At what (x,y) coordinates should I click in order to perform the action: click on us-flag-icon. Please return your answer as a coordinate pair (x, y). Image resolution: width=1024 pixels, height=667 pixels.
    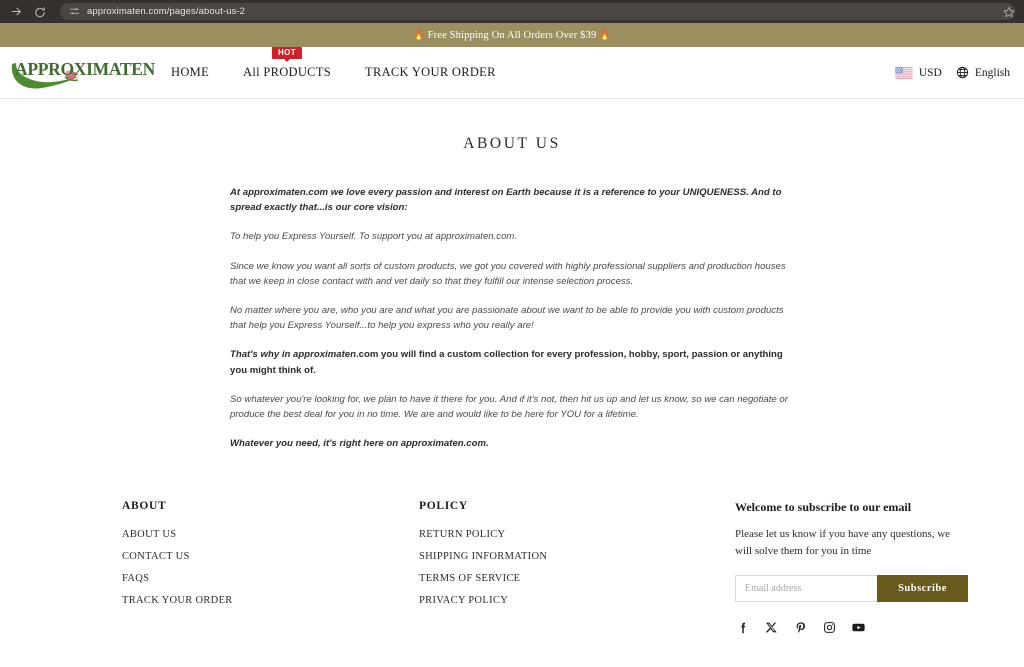
    Looking at the image, I should click on (904, 72).